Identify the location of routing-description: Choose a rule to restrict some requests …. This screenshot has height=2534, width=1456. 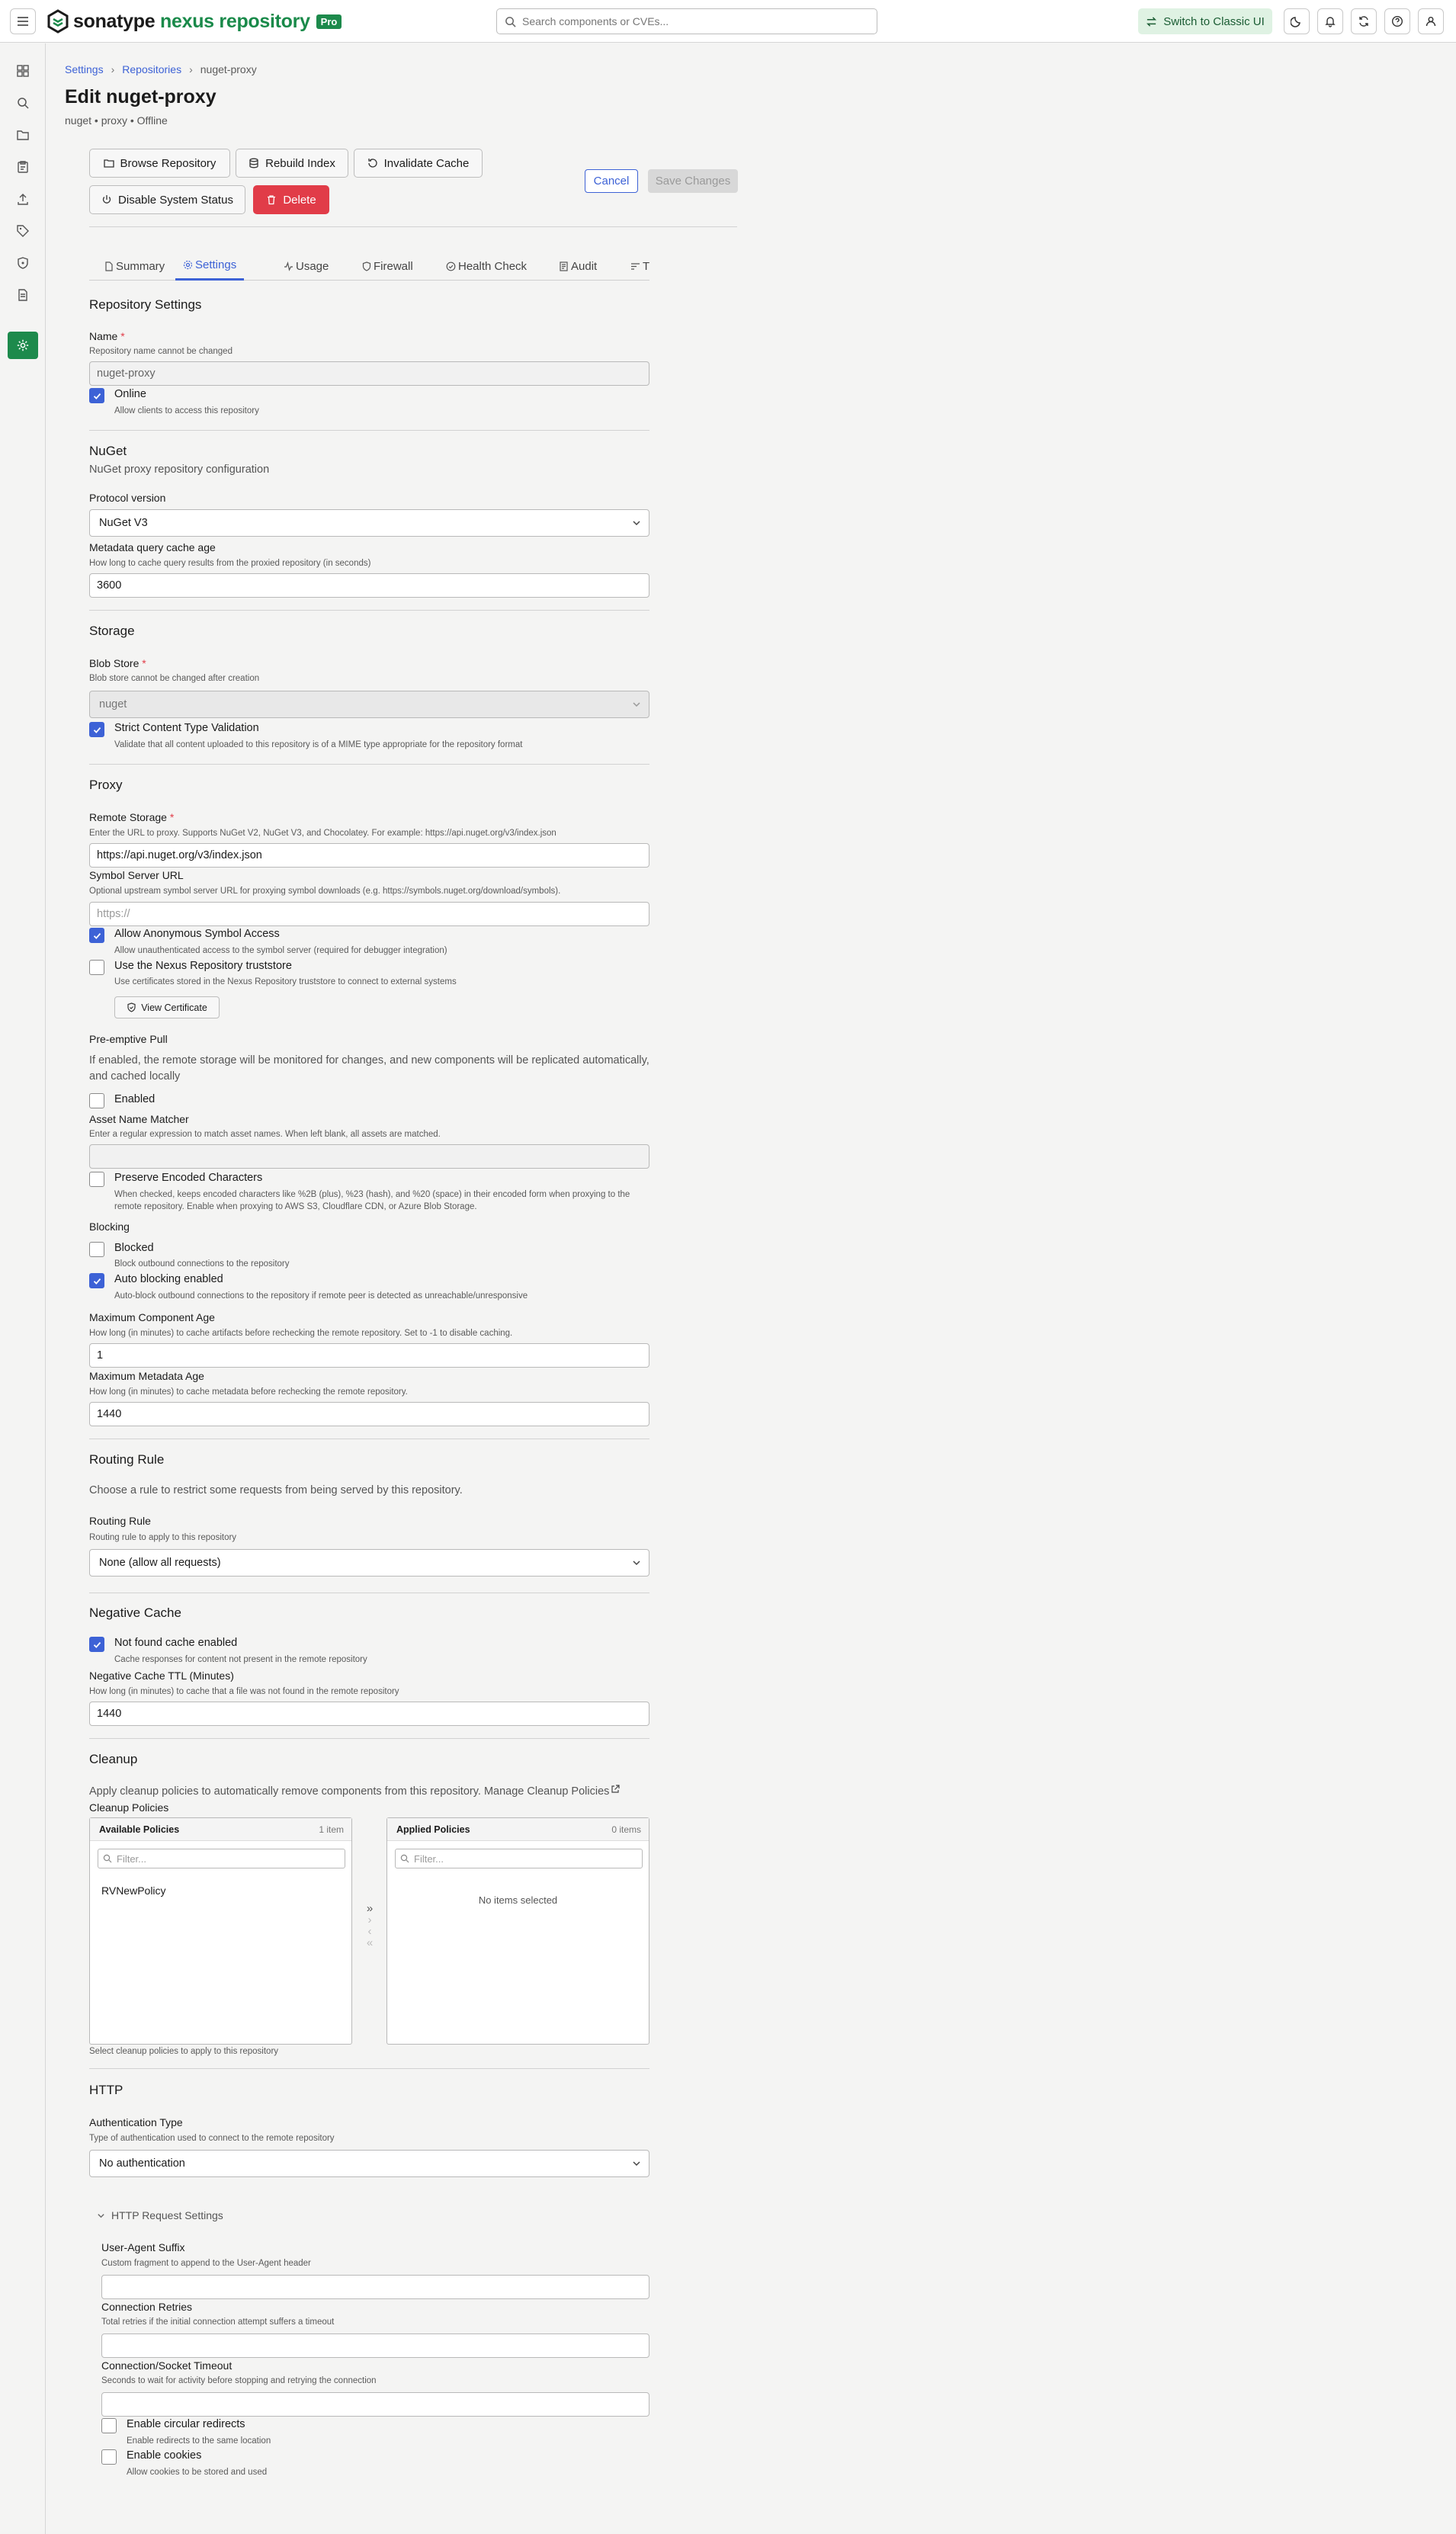
(276, 1490).